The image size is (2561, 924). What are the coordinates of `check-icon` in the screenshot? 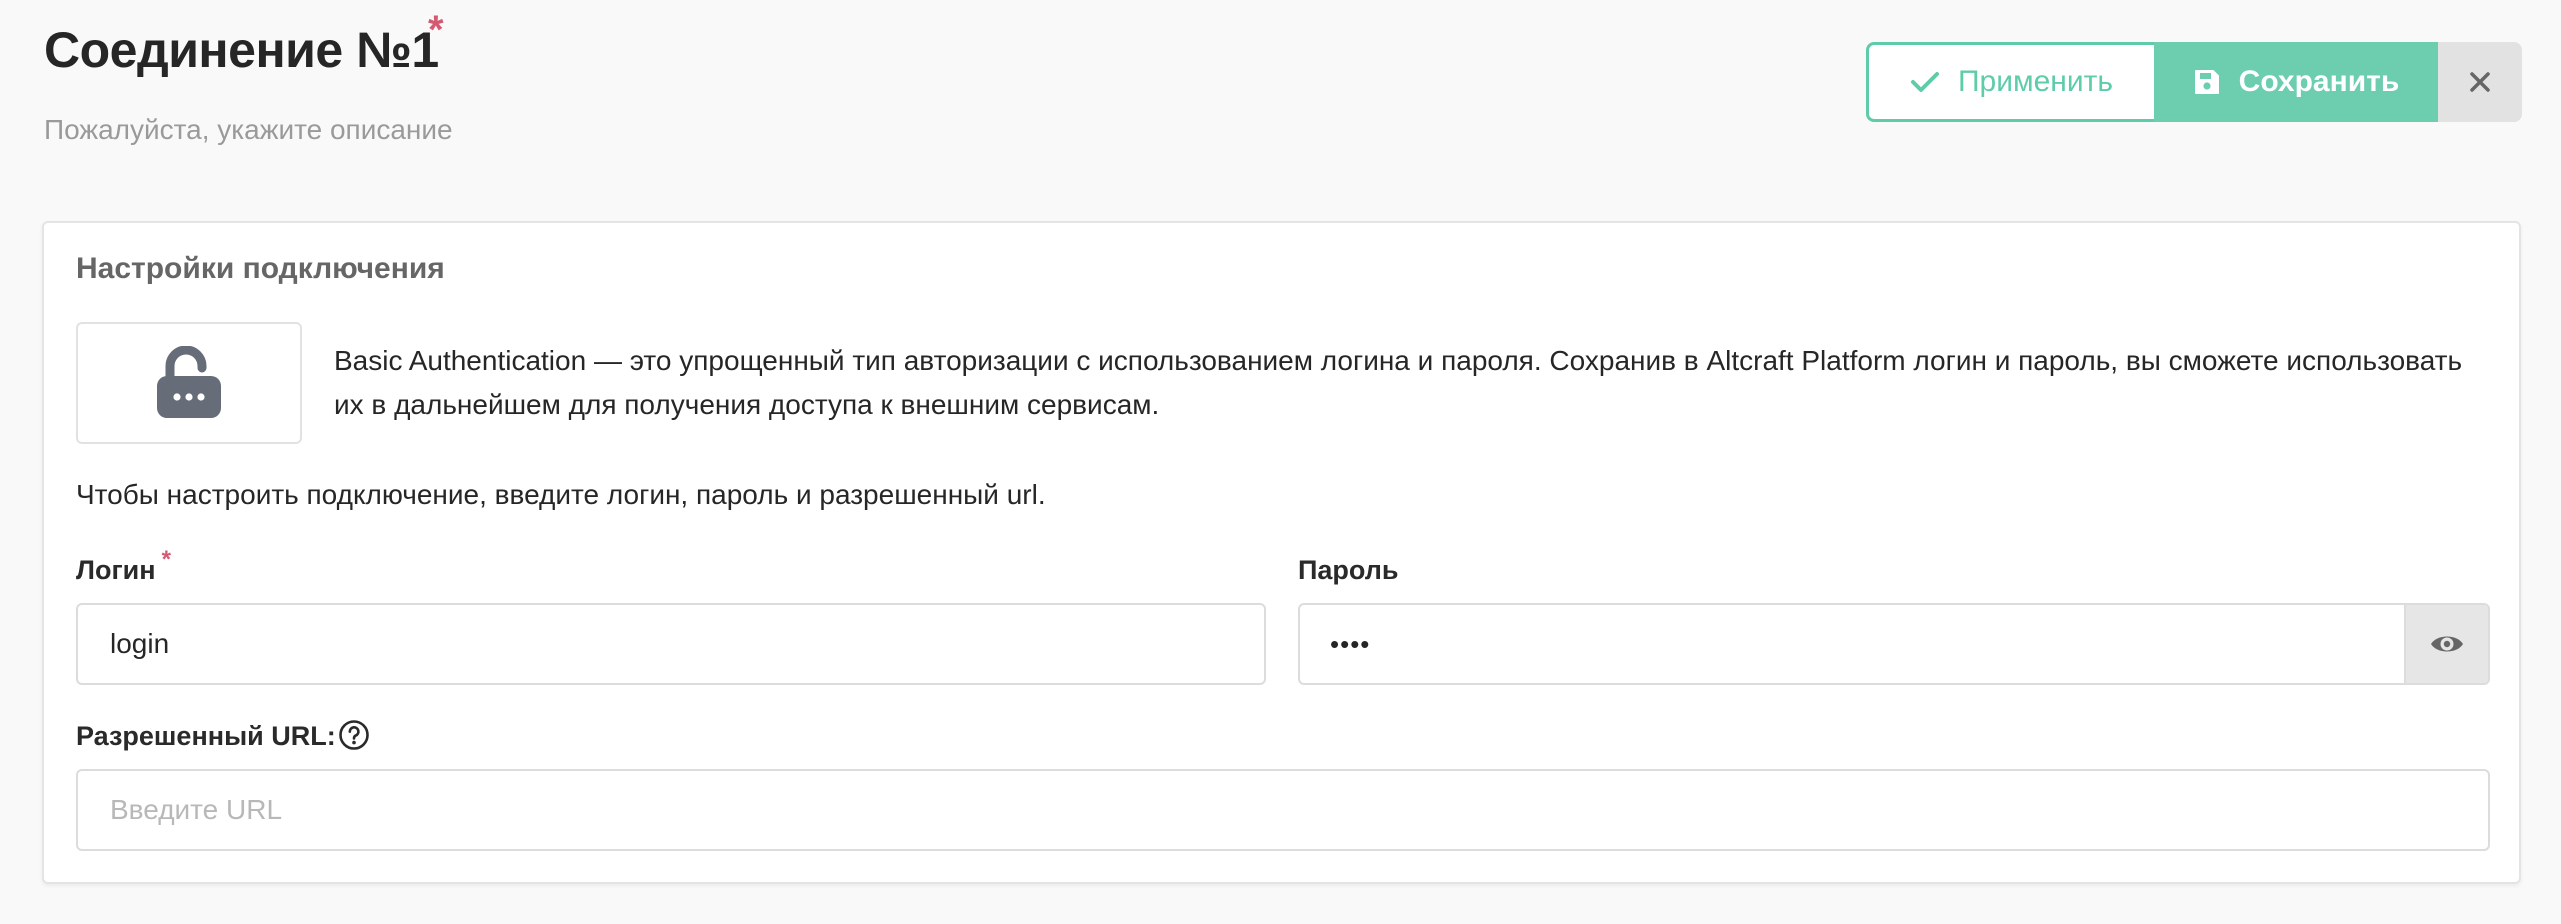 It's located at (1924, 82).